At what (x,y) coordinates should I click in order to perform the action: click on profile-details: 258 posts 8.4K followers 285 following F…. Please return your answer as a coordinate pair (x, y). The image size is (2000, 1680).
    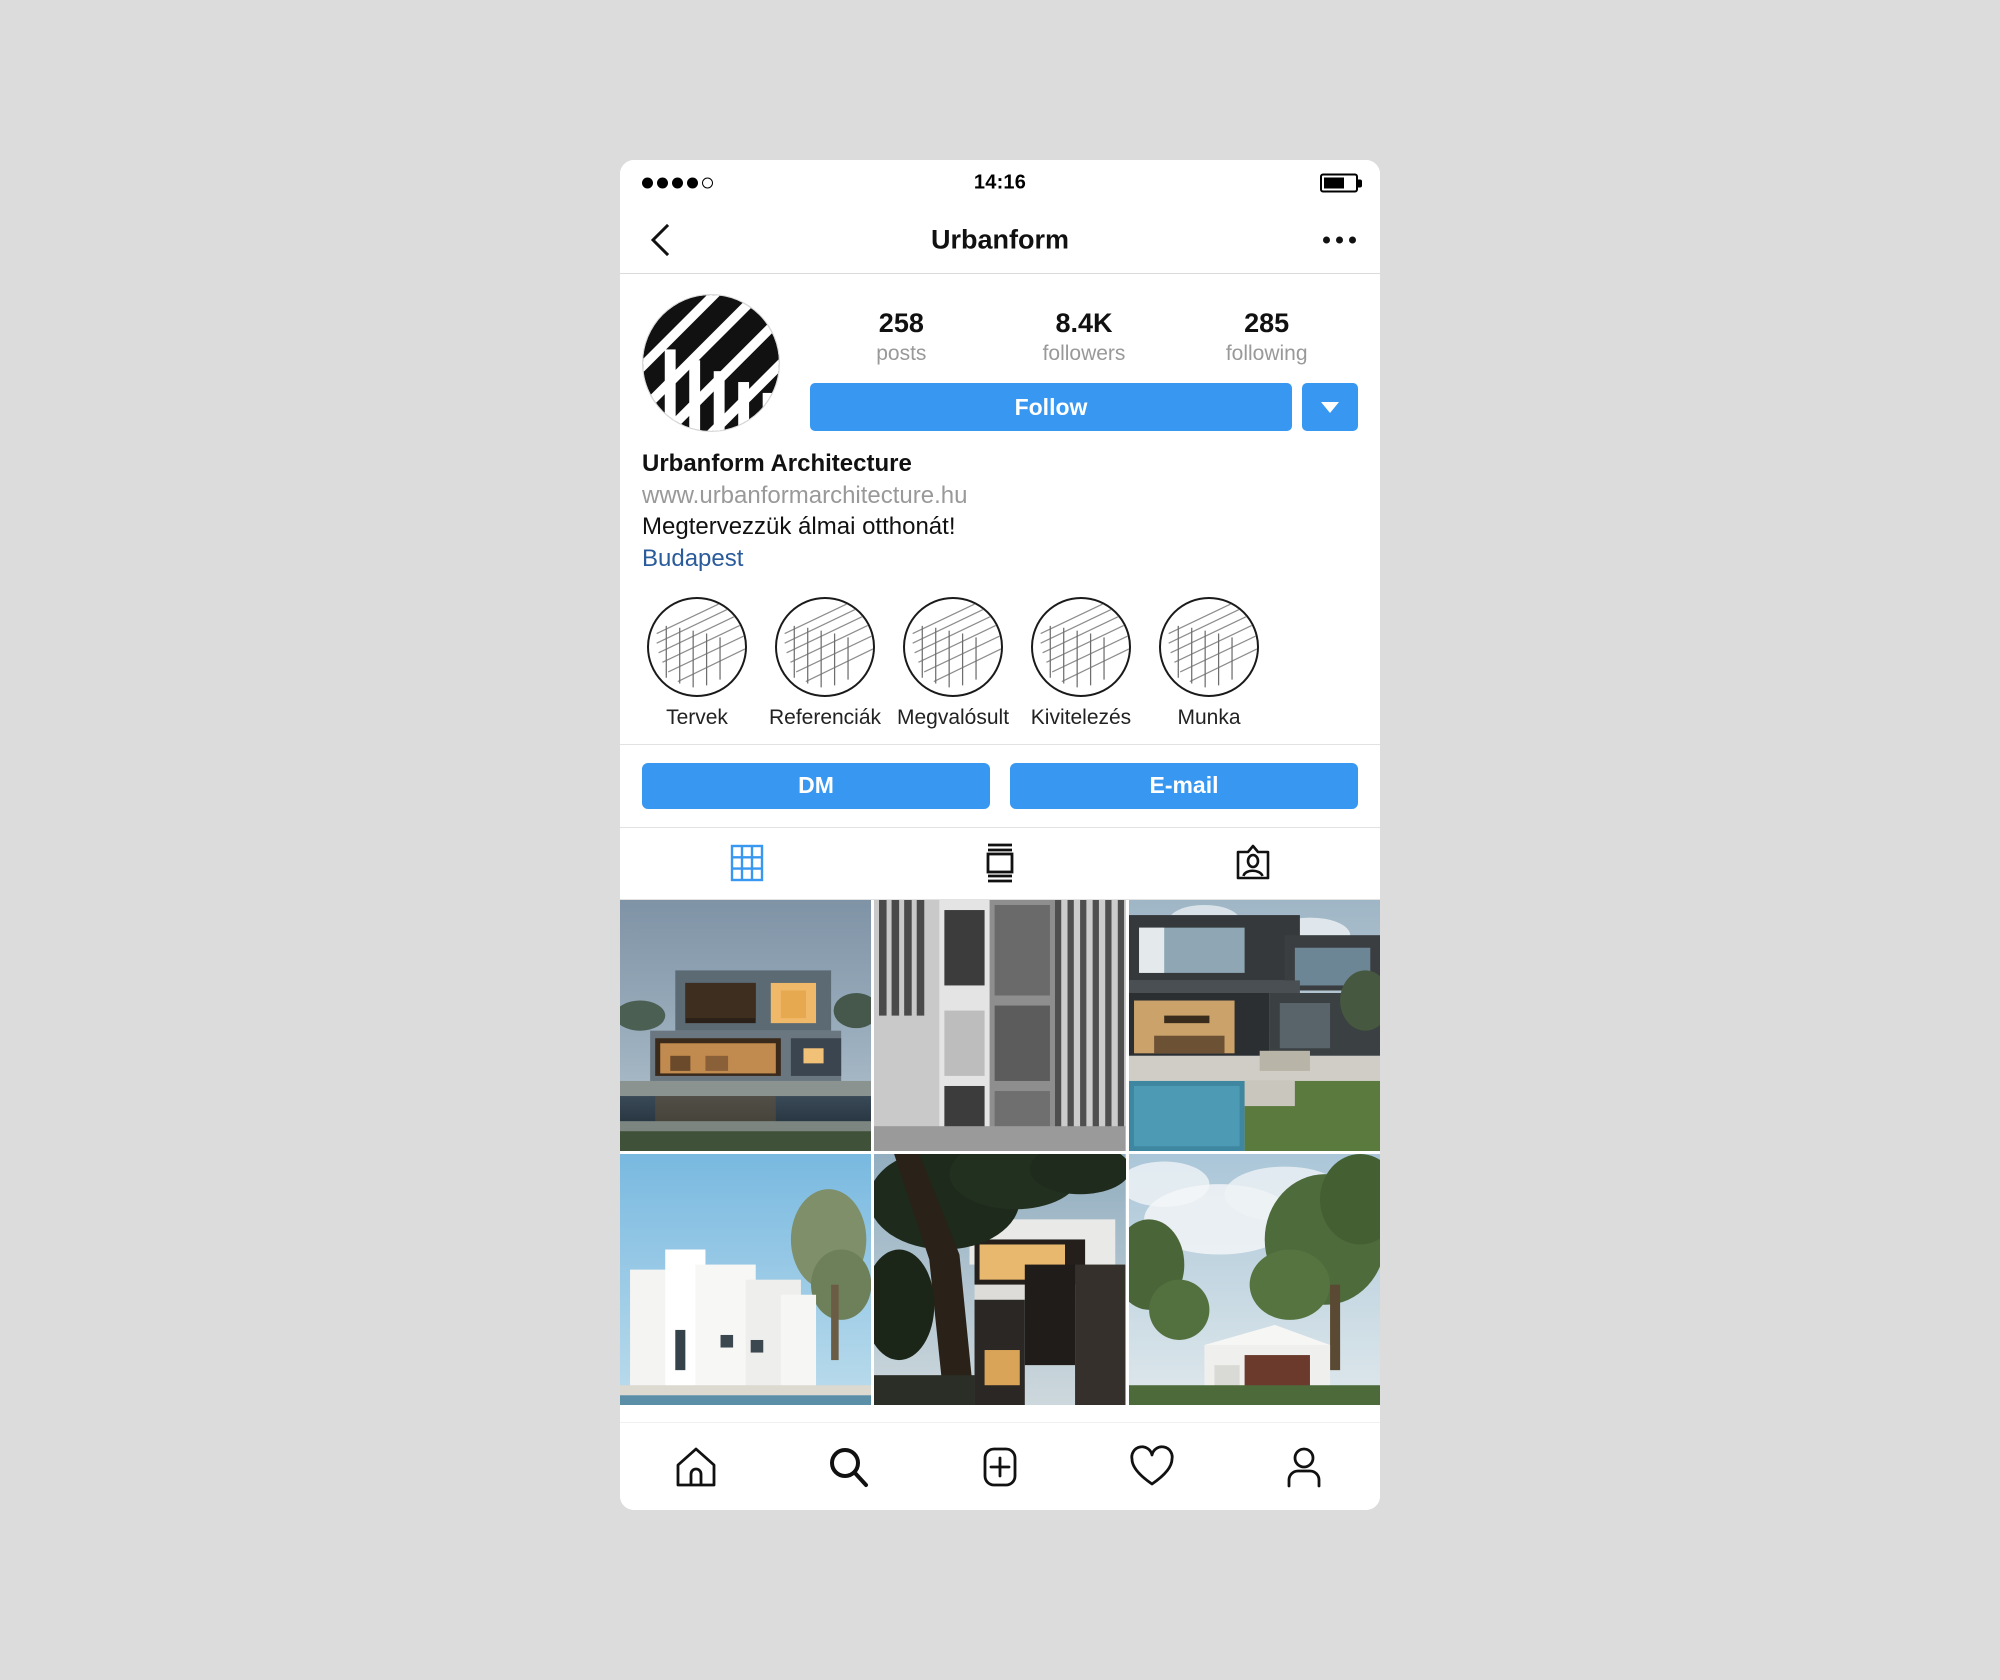
    Looking at the image, I should click on (1070, 362).